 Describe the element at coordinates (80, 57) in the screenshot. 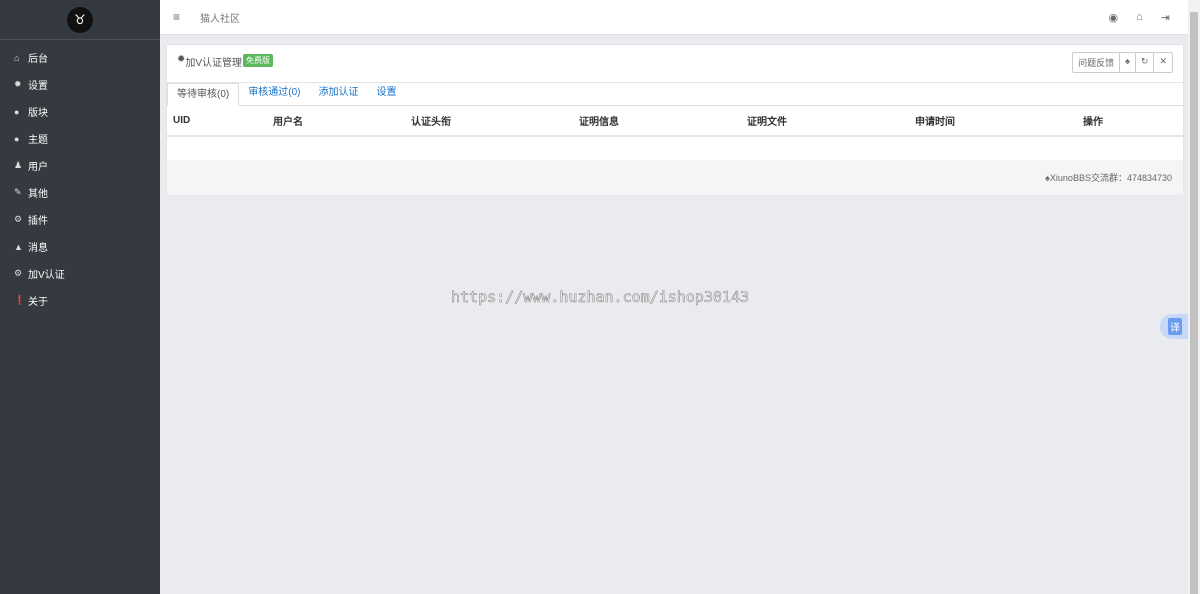

I see `sidebar-item-0: ⌂ 后台` at that location.